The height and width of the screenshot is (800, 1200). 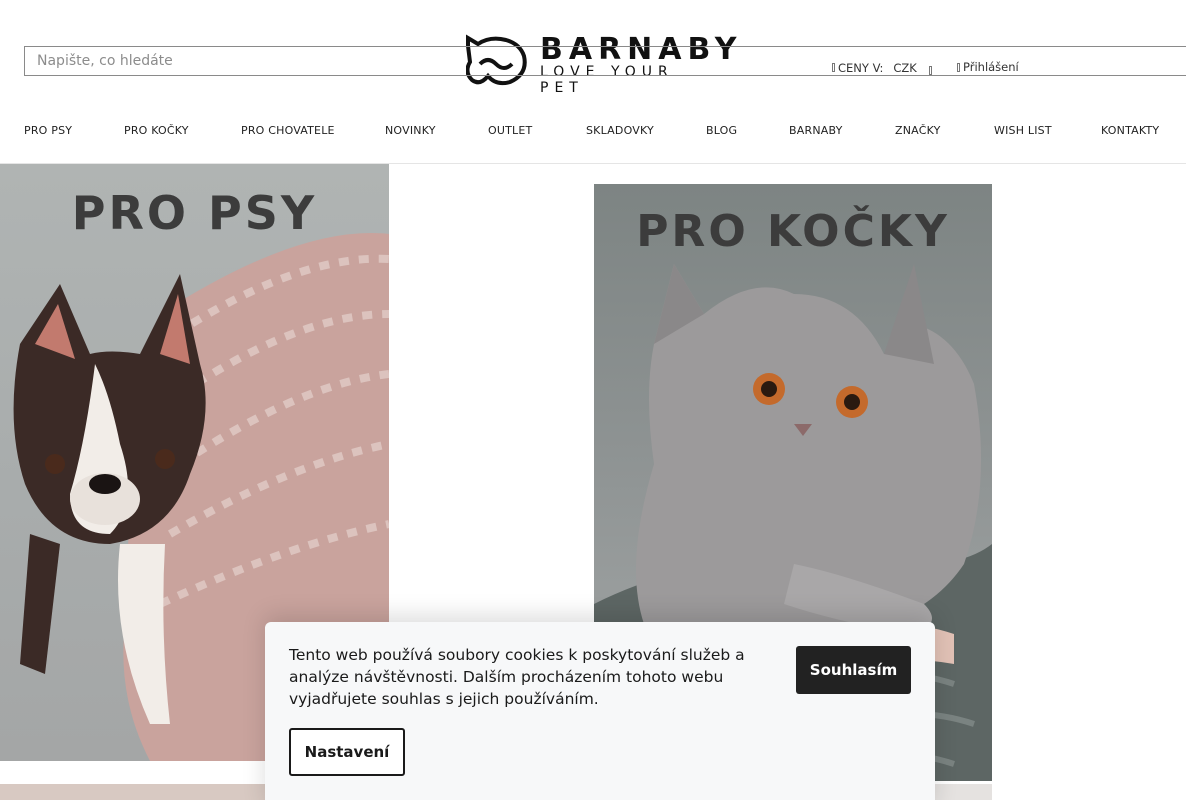 I want to click on nav-item-outlet: OUTLET, so click(x=510, y=130).